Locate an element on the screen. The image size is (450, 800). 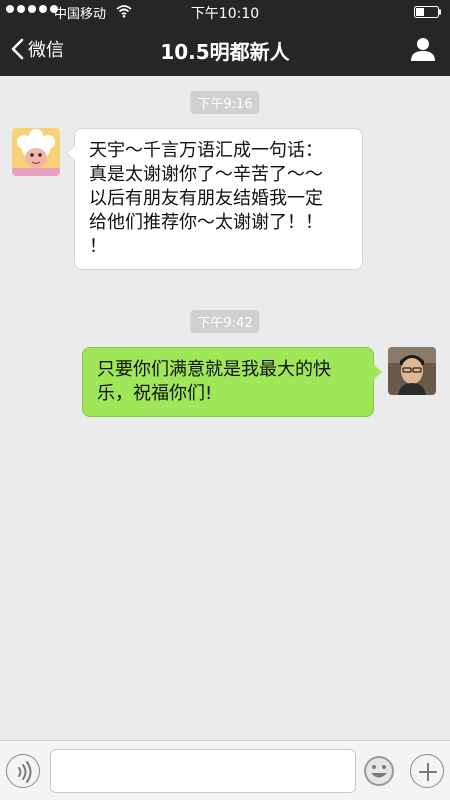
my-avatar is located at coordinates (412, 371).